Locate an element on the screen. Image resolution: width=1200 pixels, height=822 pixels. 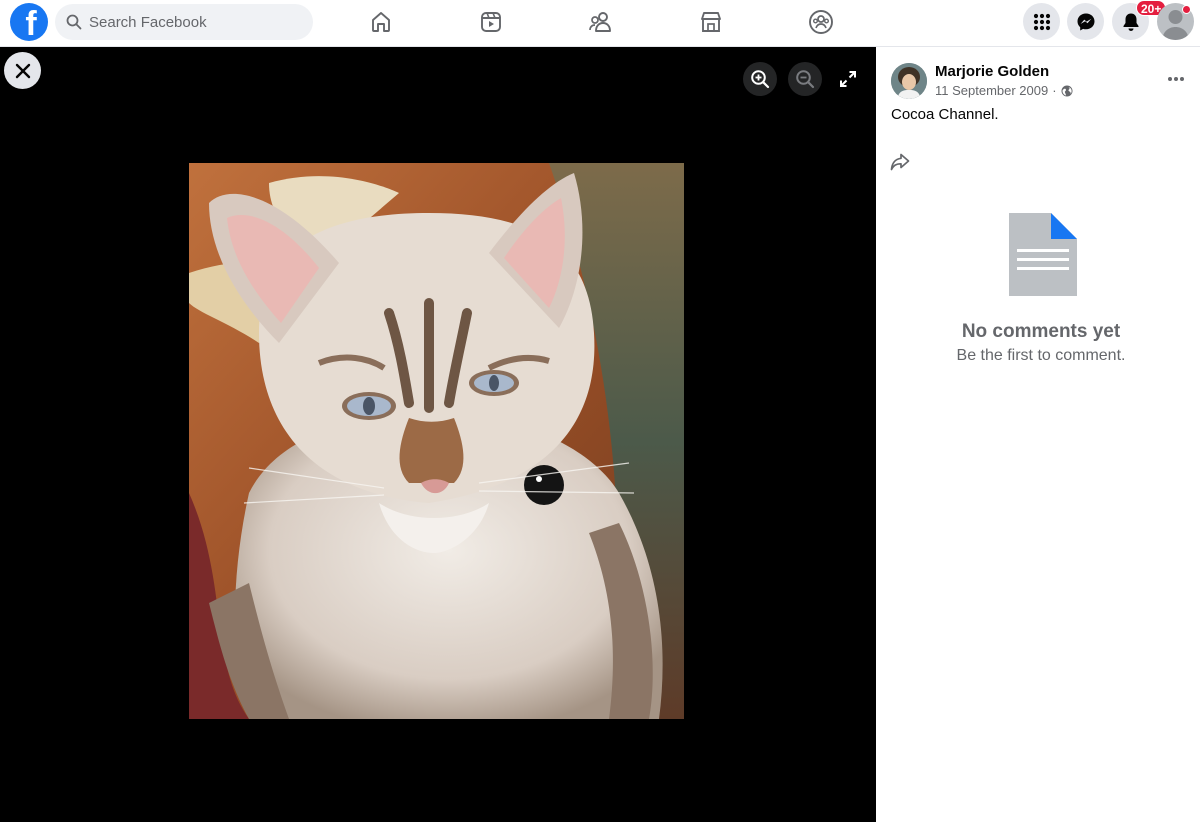
facebook-logo: f is located at coordinates (29, 22).